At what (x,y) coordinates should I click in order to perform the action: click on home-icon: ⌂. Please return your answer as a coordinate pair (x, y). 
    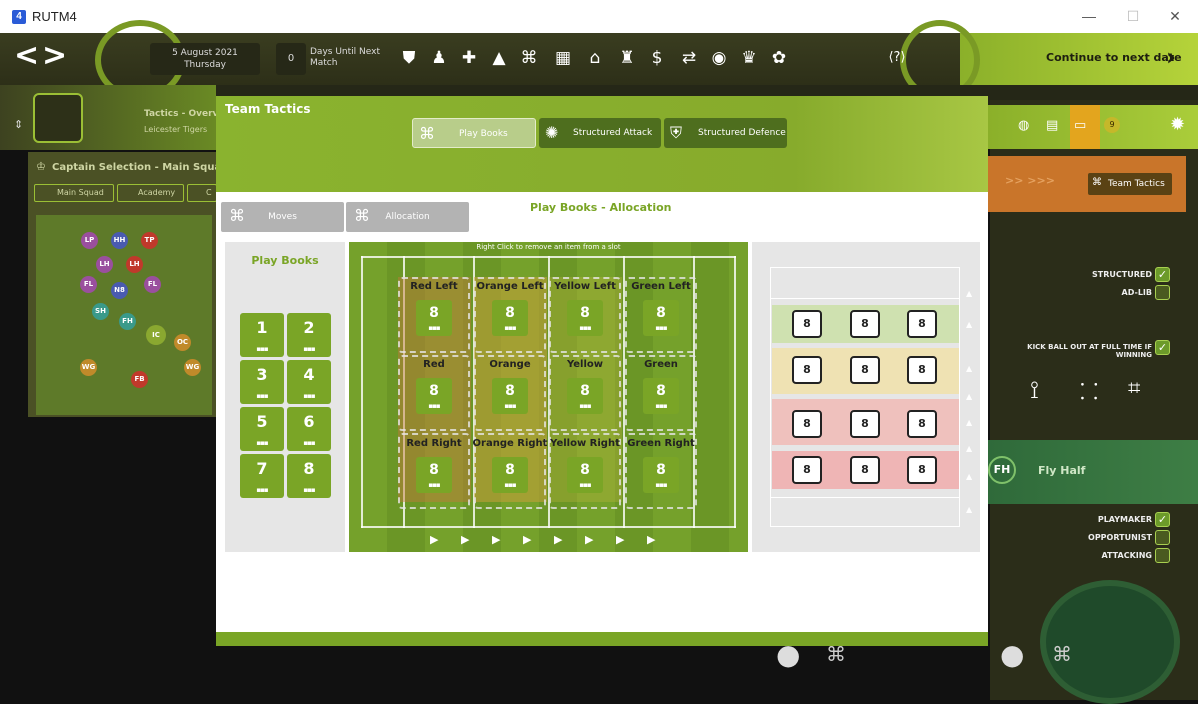
    Looking at the image, I should click on (595, 58).